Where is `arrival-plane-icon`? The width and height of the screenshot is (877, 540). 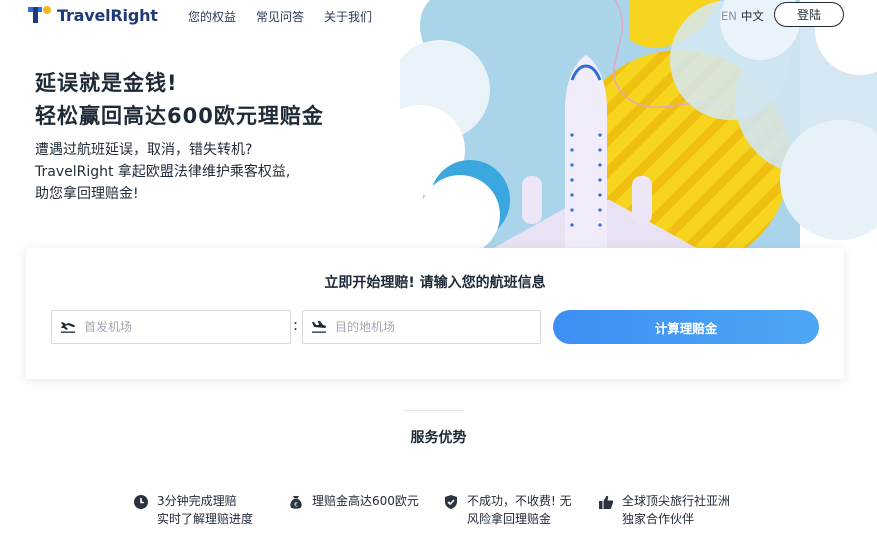 arrival-plane-icon is located at coordinates (319, 327).